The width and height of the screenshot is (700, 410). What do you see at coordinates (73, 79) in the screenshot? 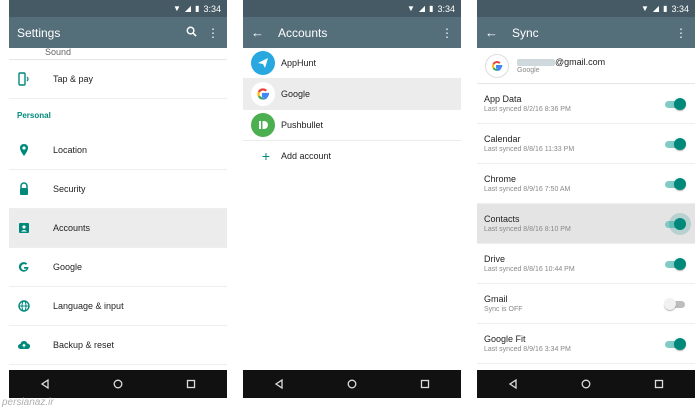
I see `settings-item-label: Tap & pay` at bounding box center [73, 79].